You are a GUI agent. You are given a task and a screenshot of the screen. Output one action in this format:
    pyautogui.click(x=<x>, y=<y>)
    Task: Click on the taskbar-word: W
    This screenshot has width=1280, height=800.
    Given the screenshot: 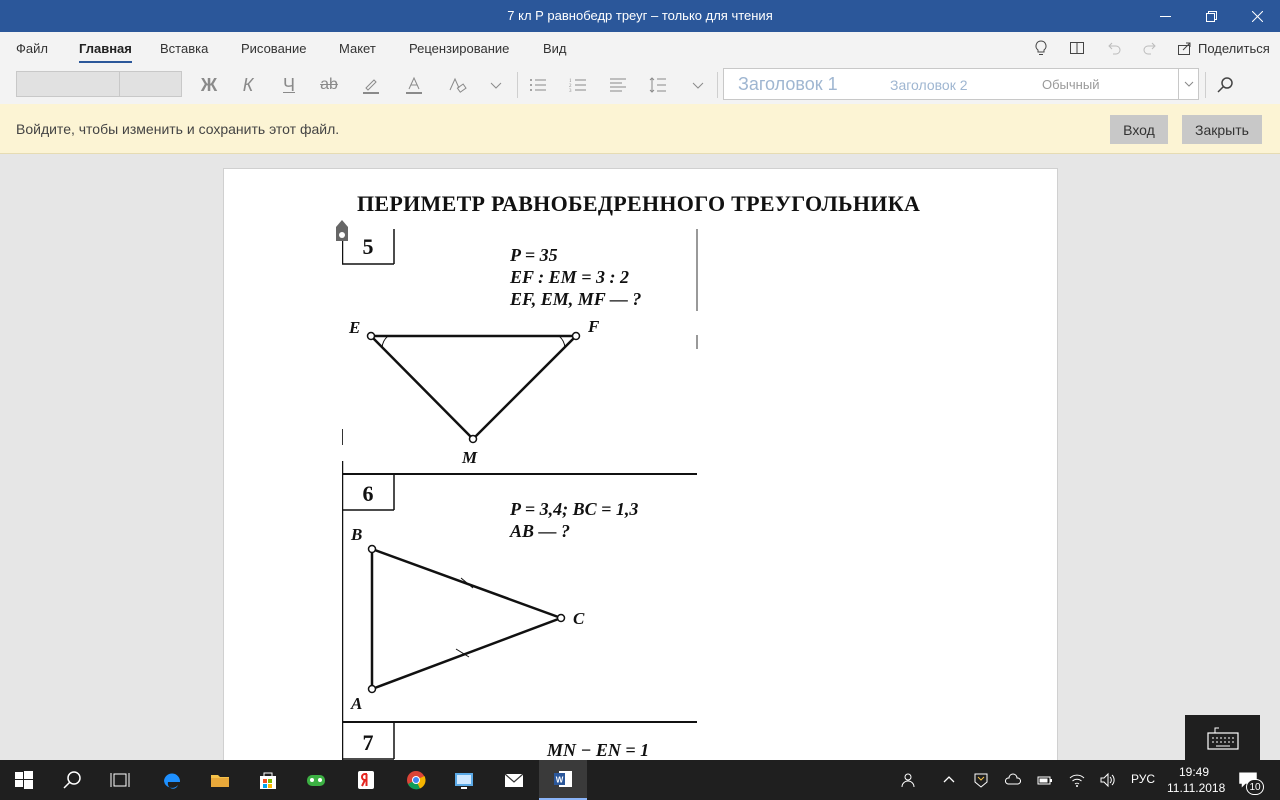 What is the action you would take?
    pyautogui.click(x=563, y=780)
    